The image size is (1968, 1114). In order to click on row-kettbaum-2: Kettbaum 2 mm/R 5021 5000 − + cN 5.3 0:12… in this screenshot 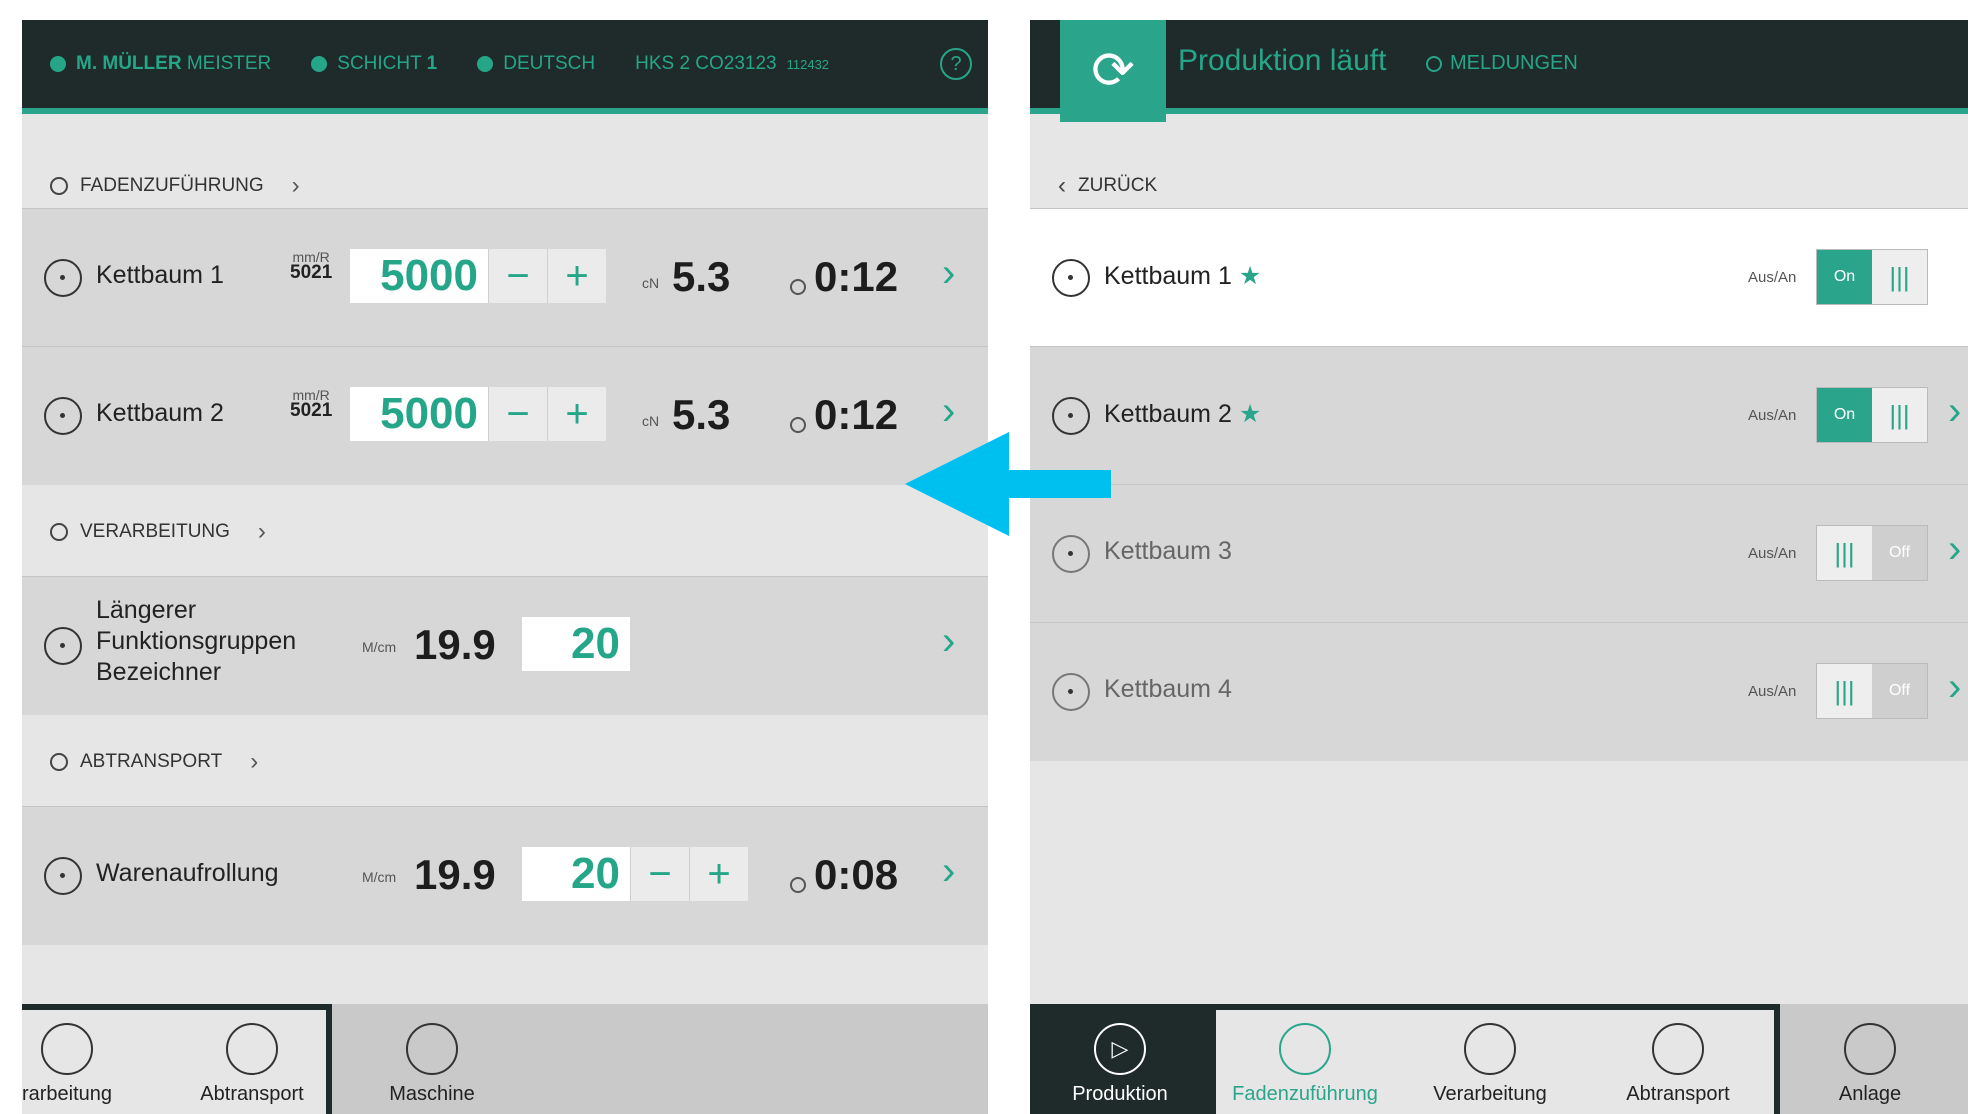, I will do `click(505, 415)`.